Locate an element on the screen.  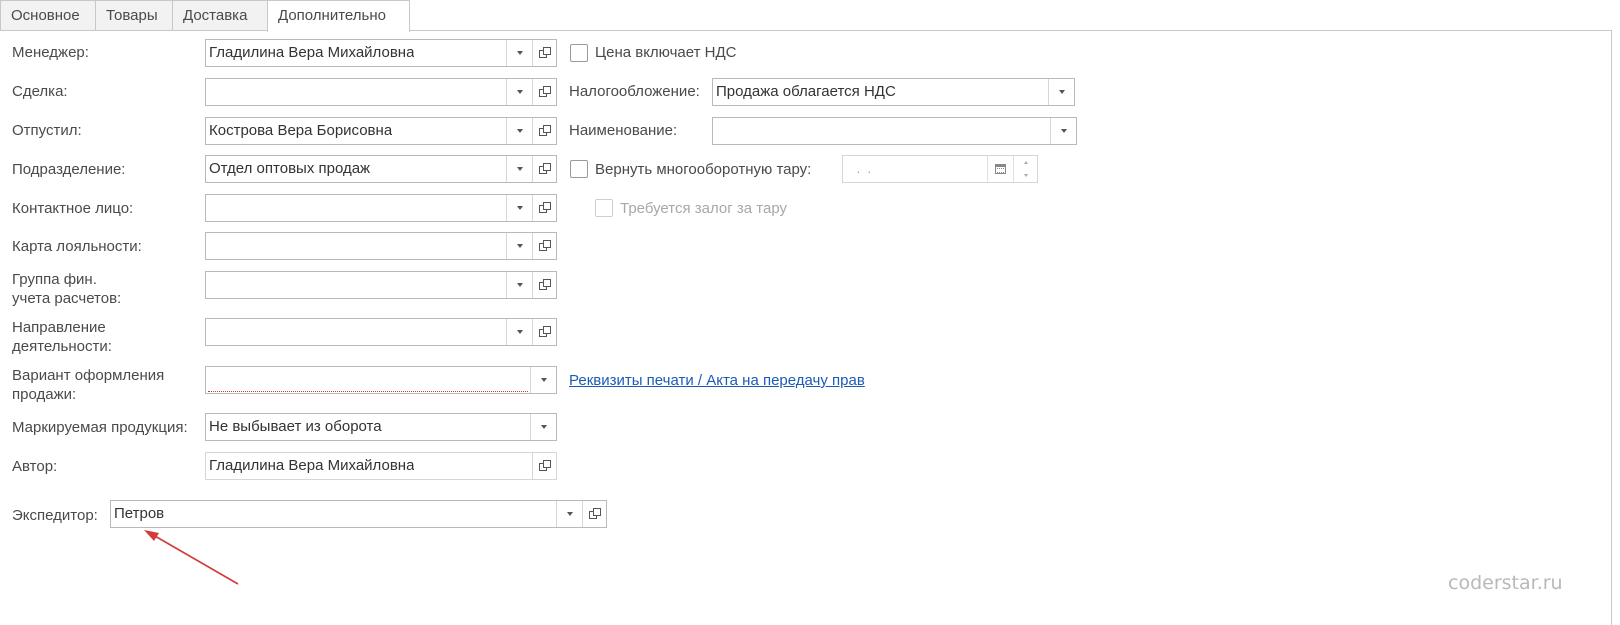
manager-field: Гладилина Вера Михайловна is located at coordinates (381, 53).